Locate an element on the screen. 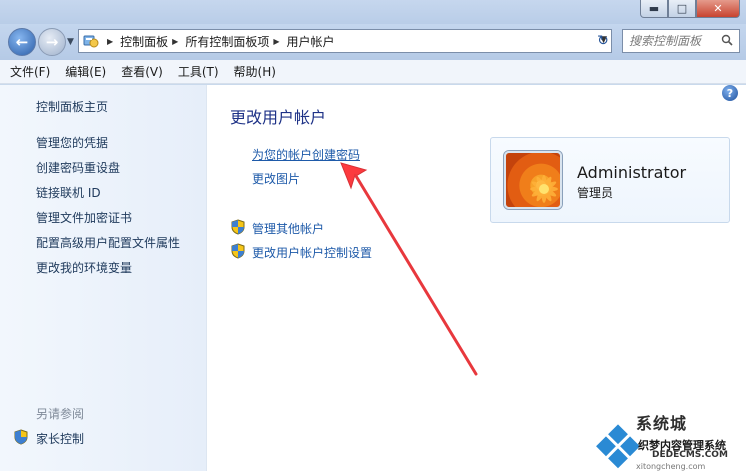 This screenshot has height=471, width=746. menu-file: 文件(F) is located at coordinates (30, 71).